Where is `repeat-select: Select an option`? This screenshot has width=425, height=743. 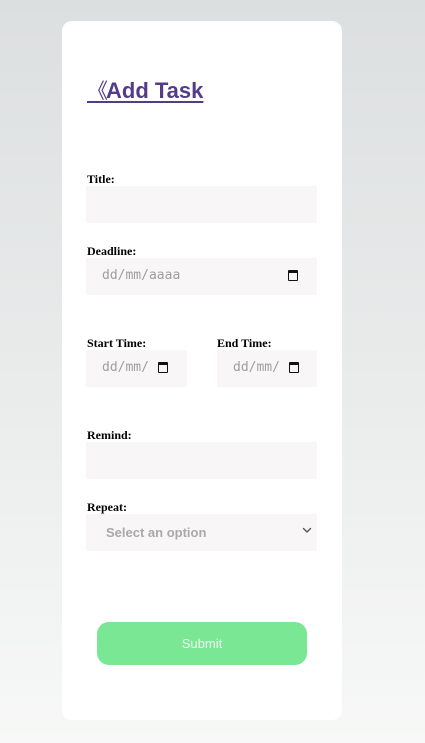 repeat-select: Select an option is located at coordinates (201, 532).